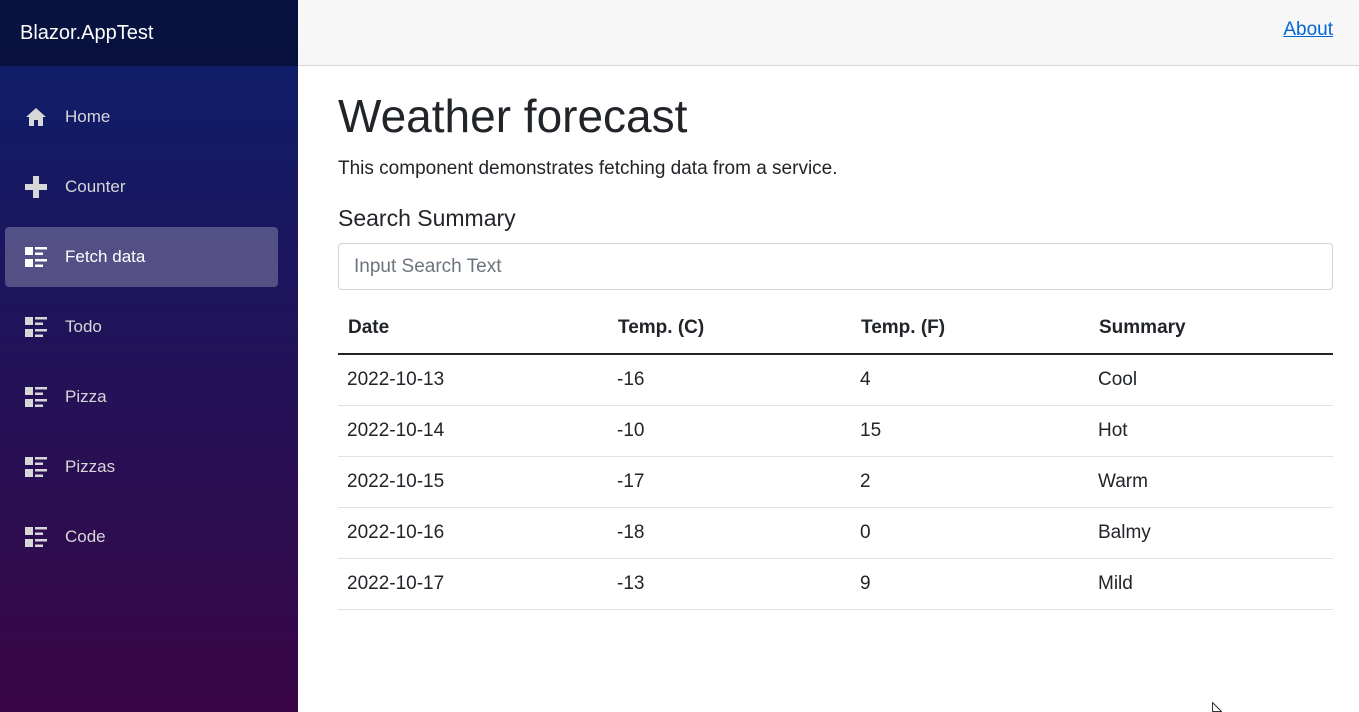 This screenshot has width=1359, height=712. Describe the element at coordinates (473, 329) in the screenshot. I see `header-date: Date` at that location.